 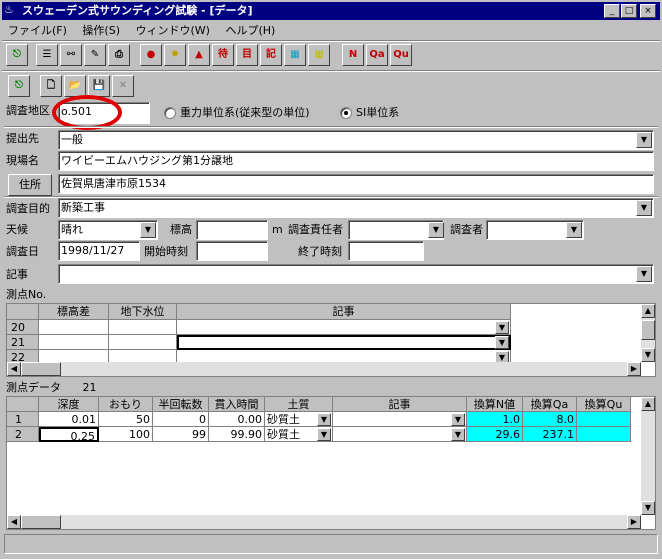 What do you see at coordinates (271, 55) in the screenshot?
I see `note-icon: 記` at bounding box center [271, 55].